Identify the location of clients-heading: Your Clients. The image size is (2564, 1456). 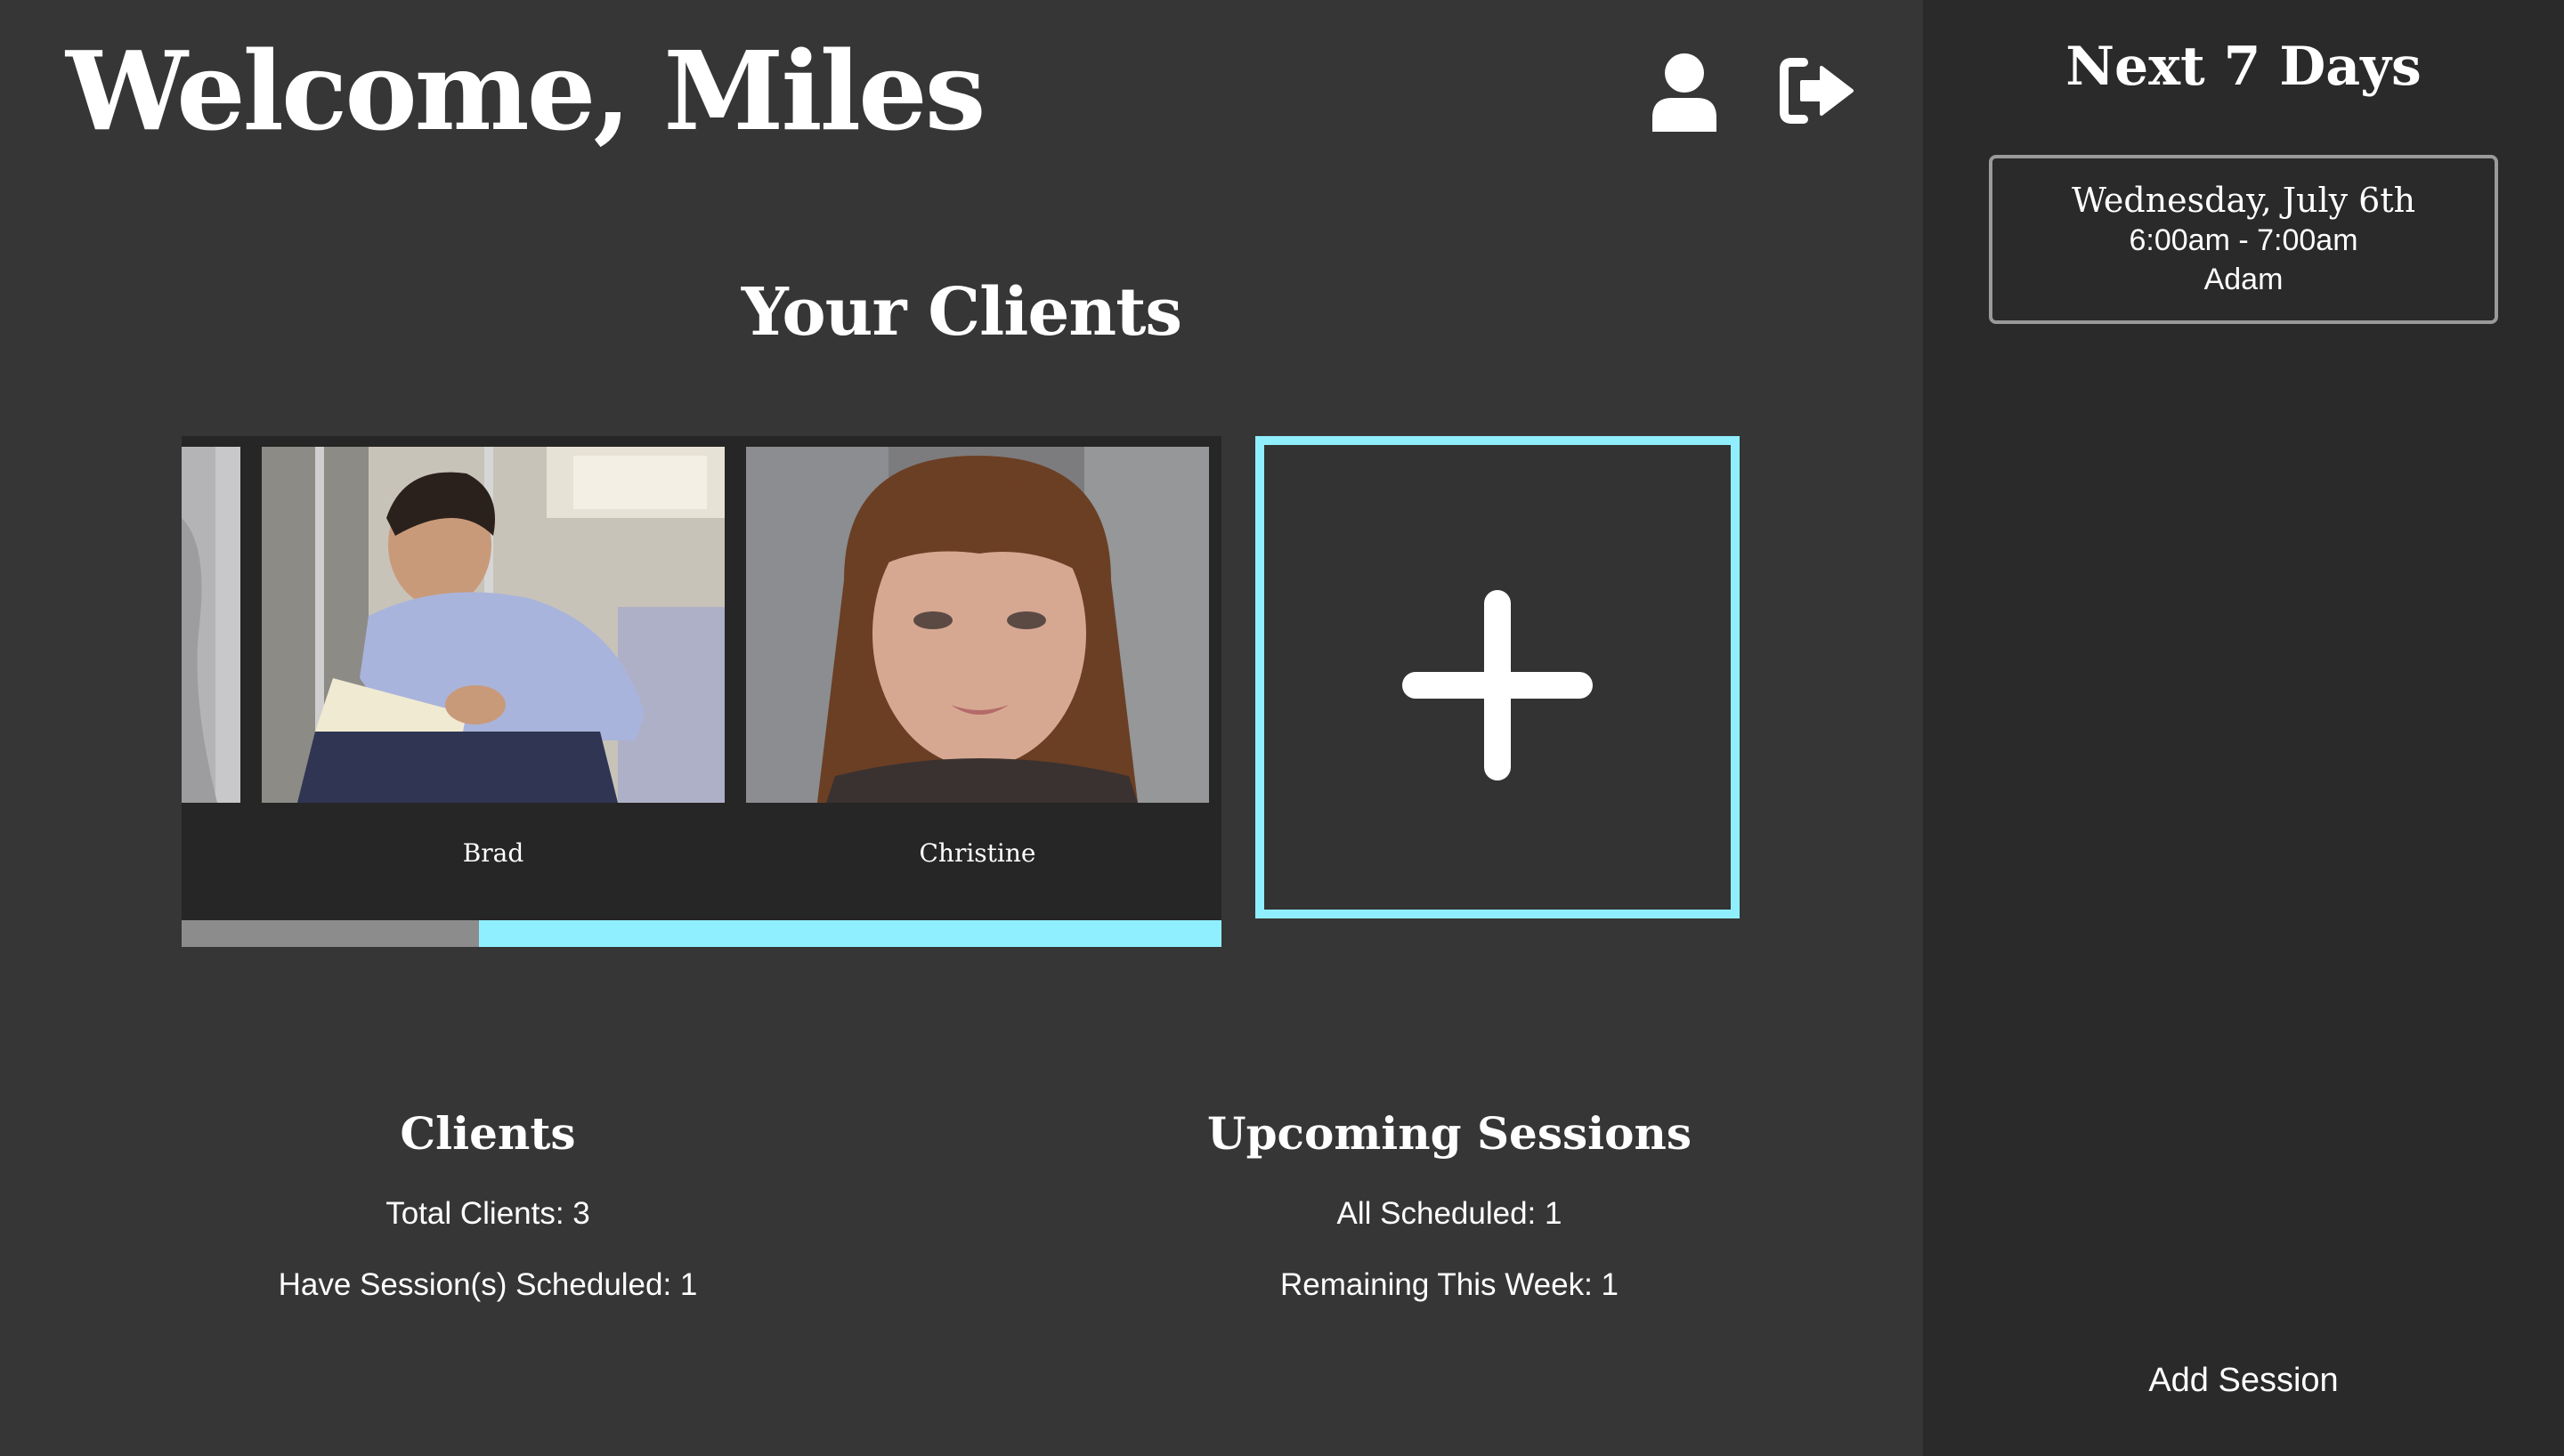
(961, 312).